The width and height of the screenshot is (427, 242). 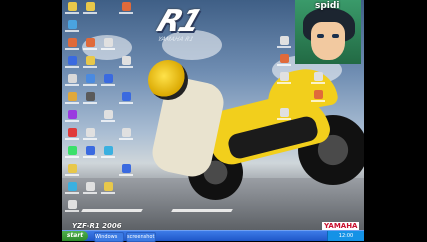 What do you see at coordinates (141, 237) in the screenshot?
I see `taskbar-button: screenshot` at bounding box center [141, 237].